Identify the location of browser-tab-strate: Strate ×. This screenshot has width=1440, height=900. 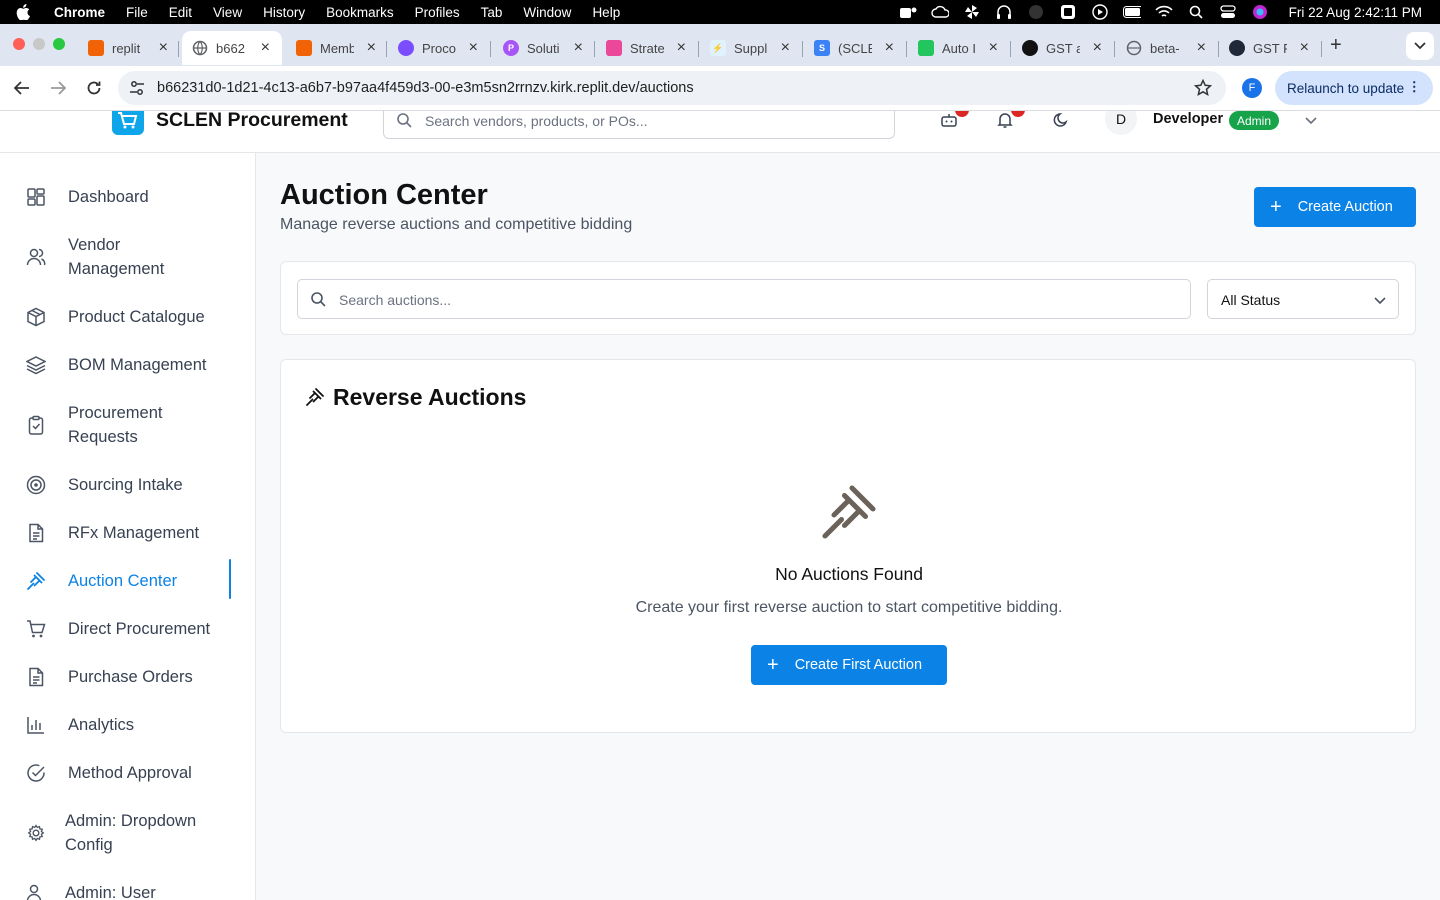
(646, 48).